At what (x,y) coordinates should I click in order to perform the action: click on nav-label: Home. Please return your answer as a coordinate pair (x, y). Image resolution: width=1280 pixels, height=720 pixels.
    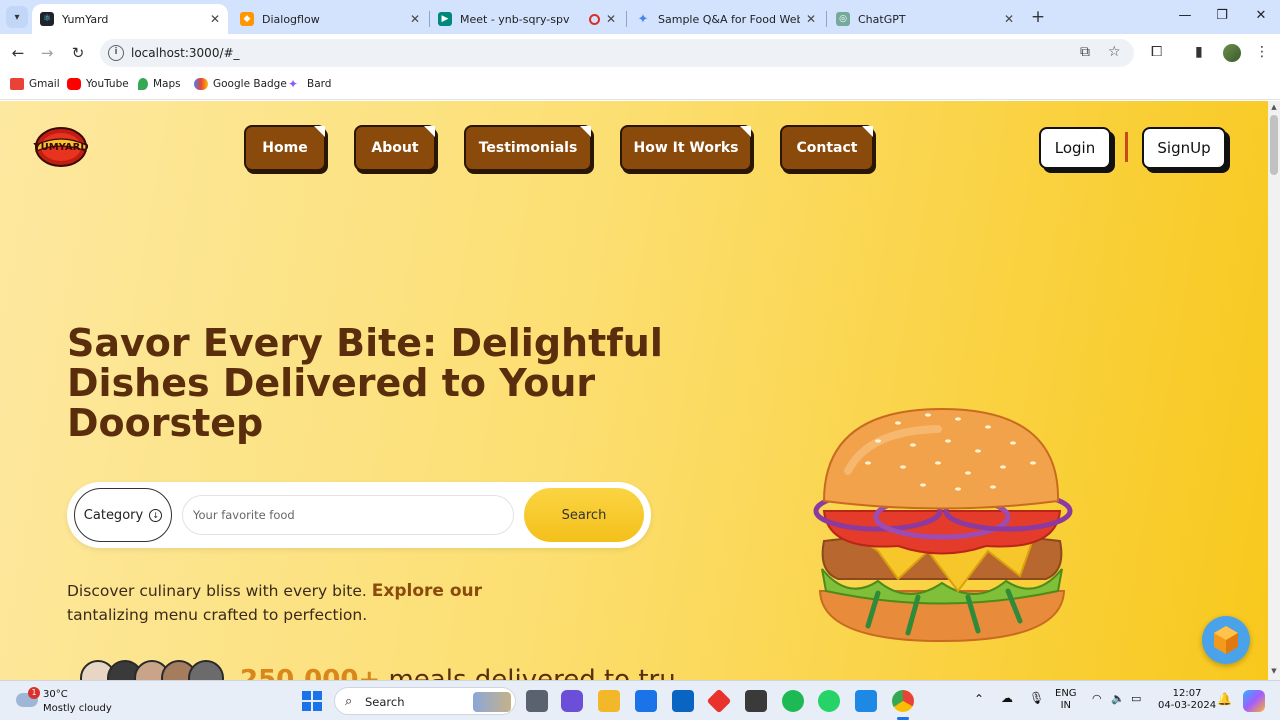
    Looking at the image, I should click on (285, 148).